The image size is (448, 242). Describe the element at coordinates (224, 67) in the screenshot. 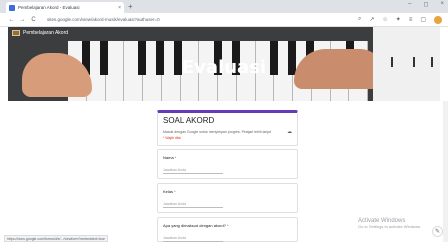

I see `page-title: Evaluasi` at that location.